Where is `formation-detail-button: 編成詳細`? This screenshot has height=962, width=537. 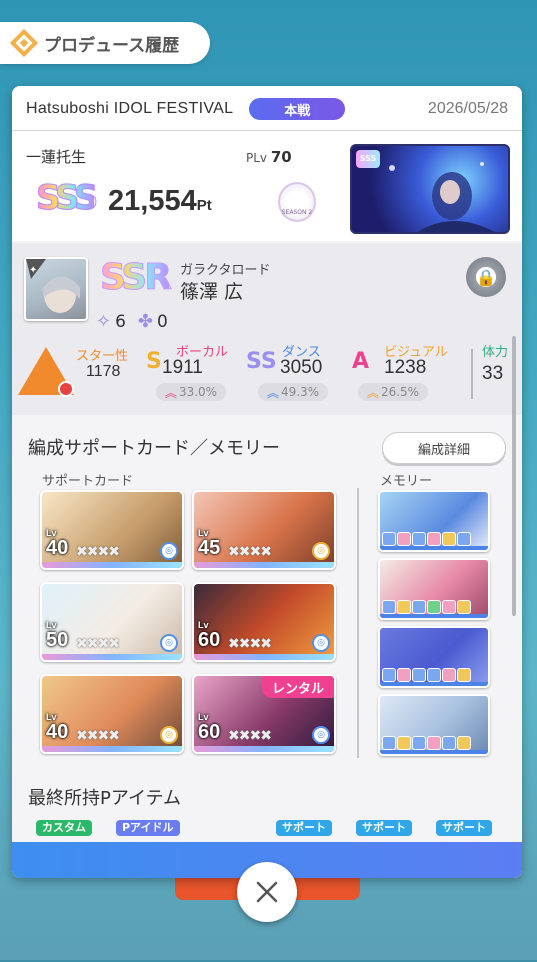
formation-detail-button: 編成詳細 is located at coordinates (444, 448).